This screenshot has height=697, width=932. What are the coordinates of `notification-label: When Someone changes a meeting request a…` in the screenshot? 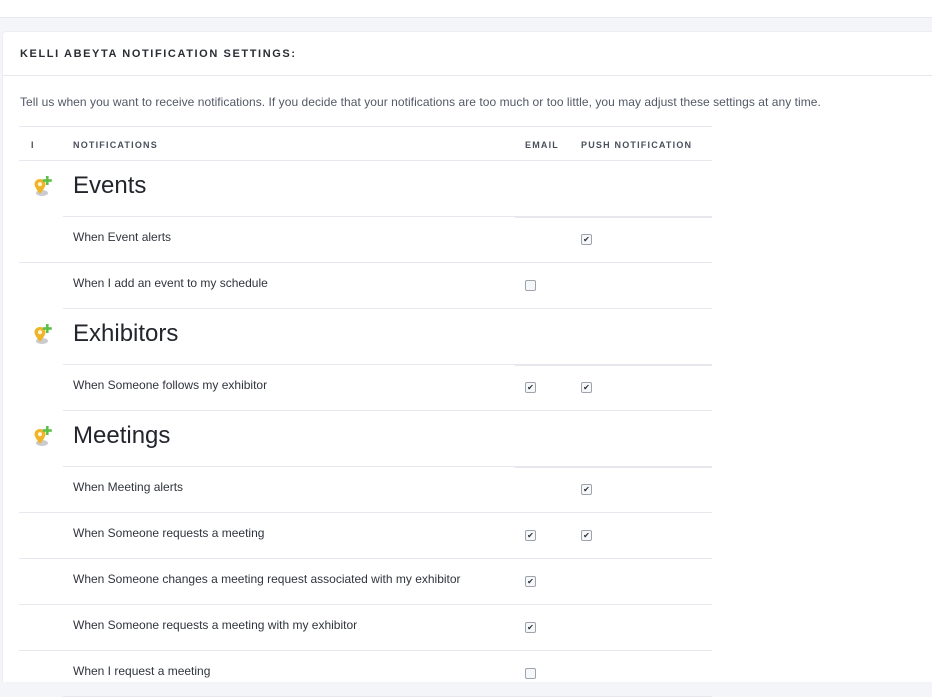 It's located at (267, 579).